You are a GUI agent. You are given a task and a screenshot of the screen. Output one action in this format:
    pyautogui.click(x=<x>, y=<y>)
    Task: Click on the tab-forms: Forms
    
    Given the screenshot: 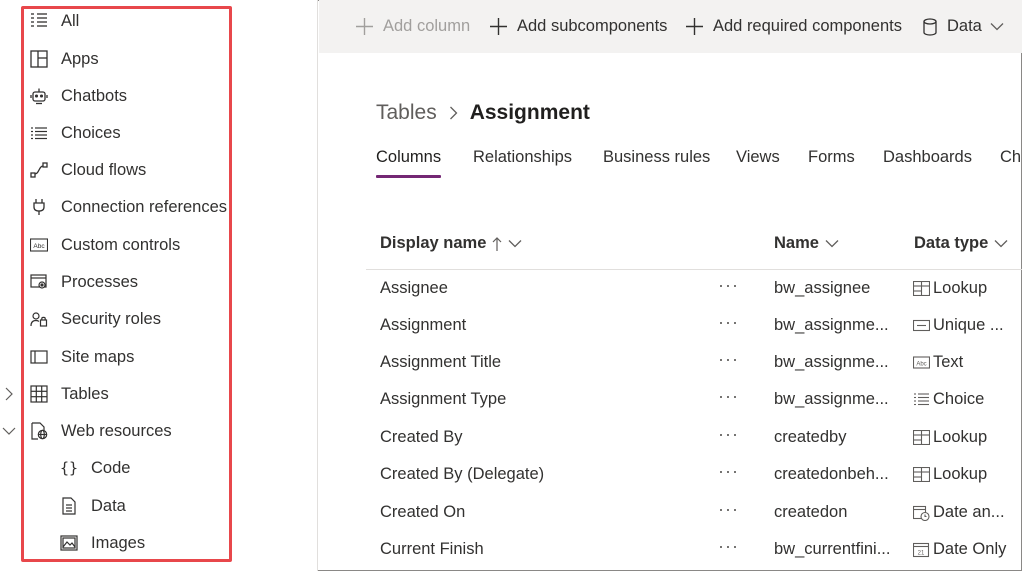 What is the action you would take?
    pyautogui.click(x=831, y=163)
    